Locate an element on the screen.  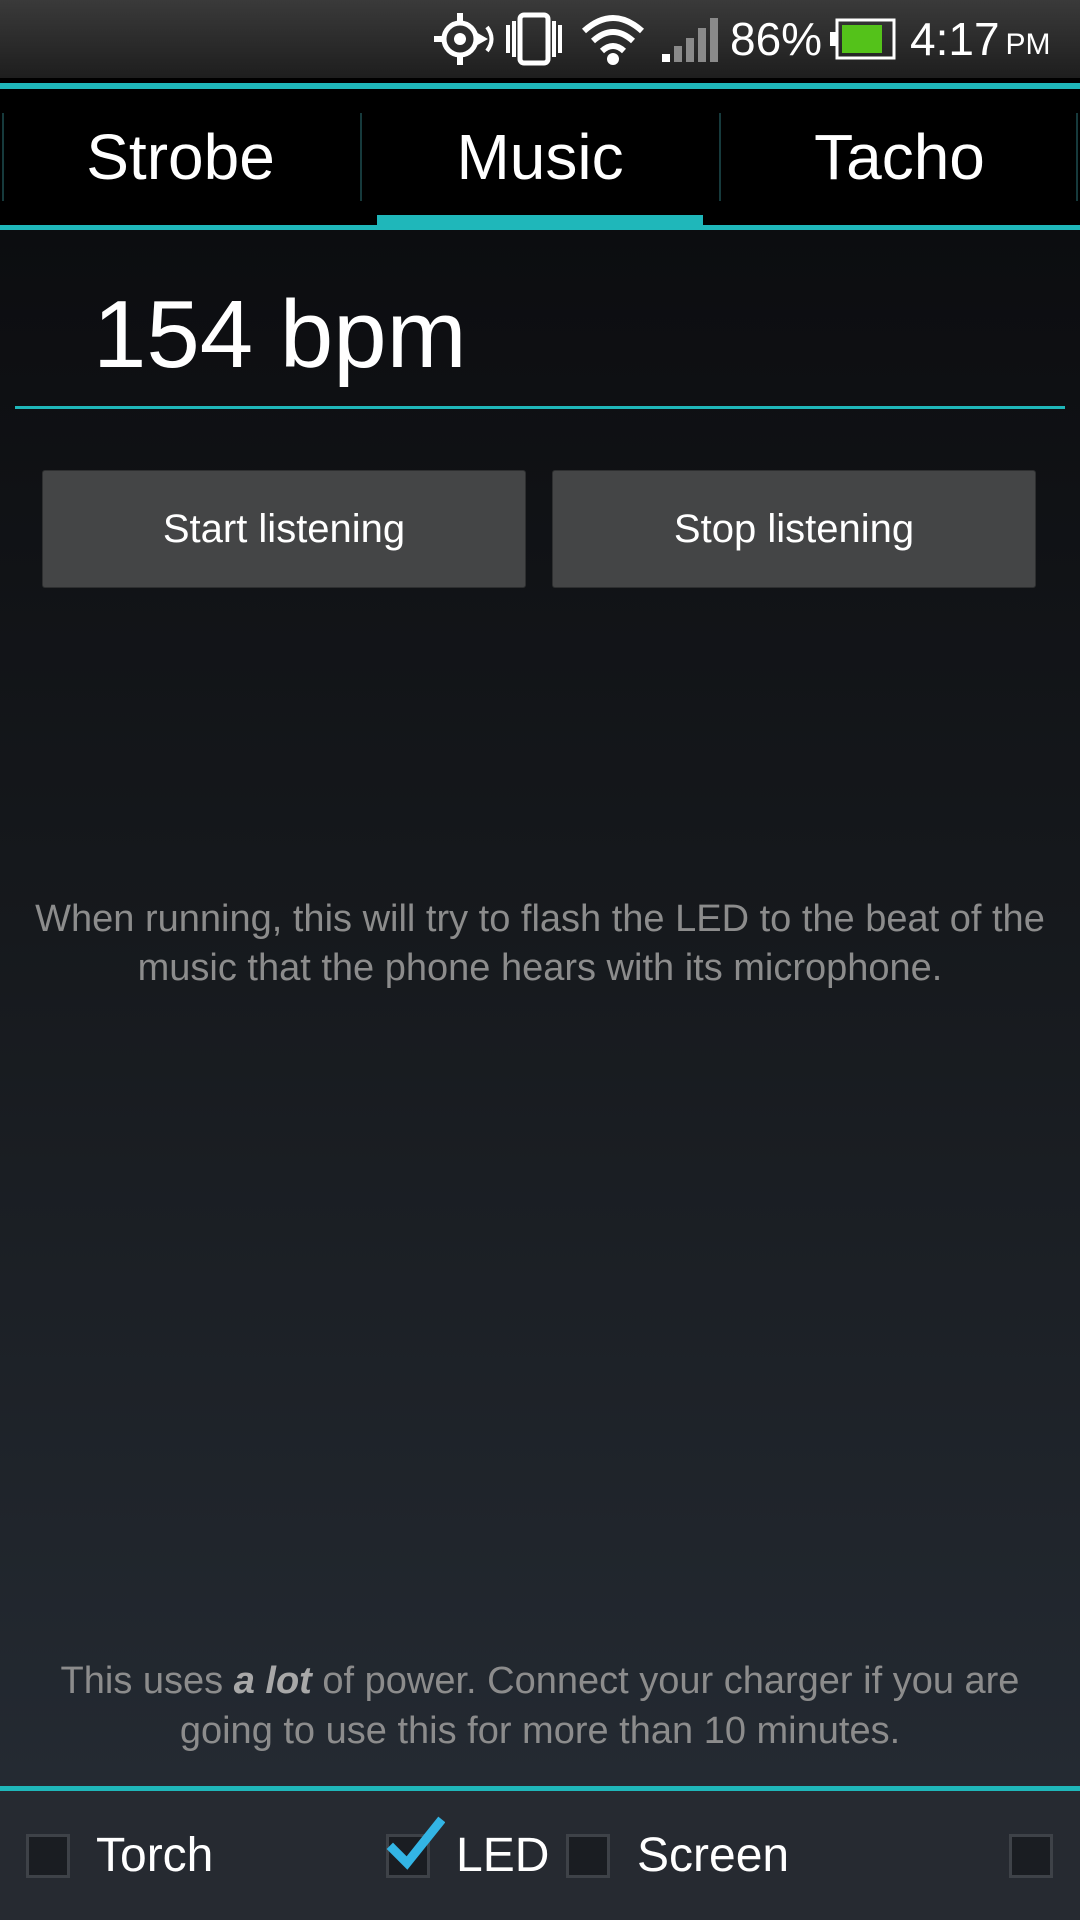
output-options-bar: Torch LED Screen is located at coordinates (540, 1855).